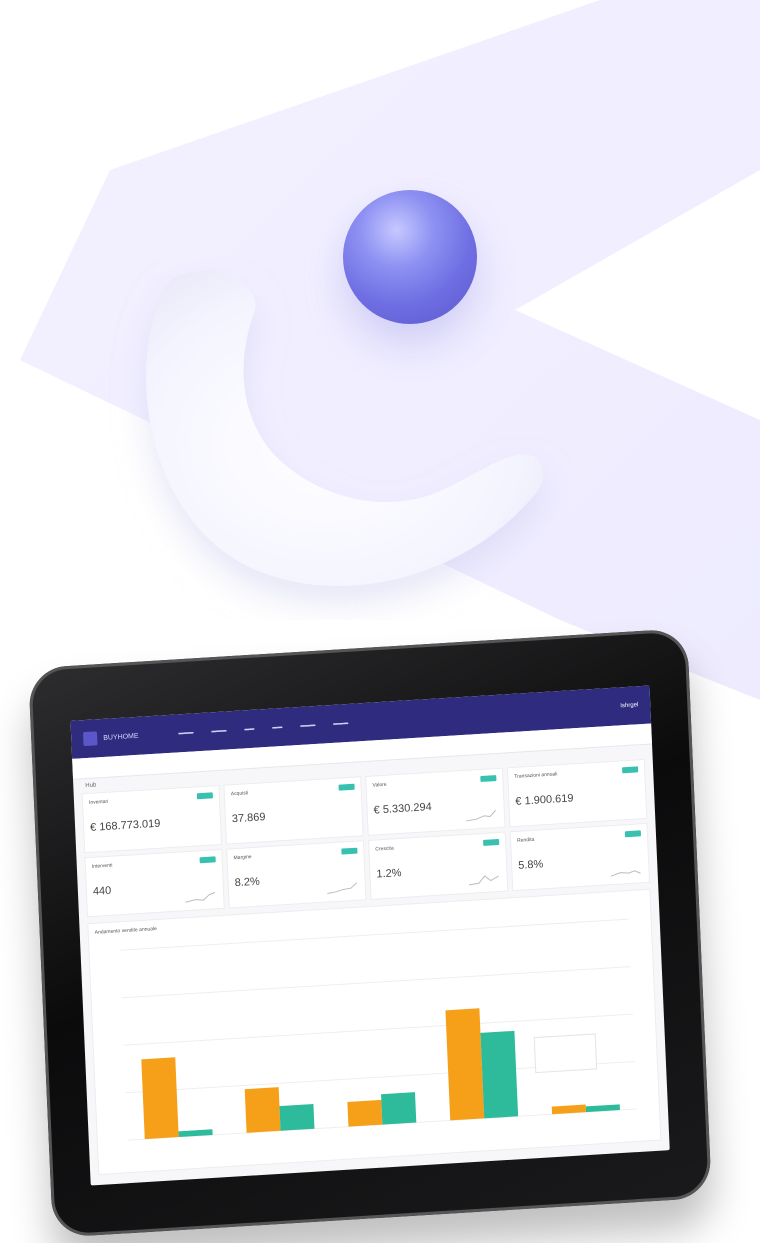  Describe the element at coordinates (293, 810) in the screenshot. I see `kpi-card: Acquisti 37.869` at that location.